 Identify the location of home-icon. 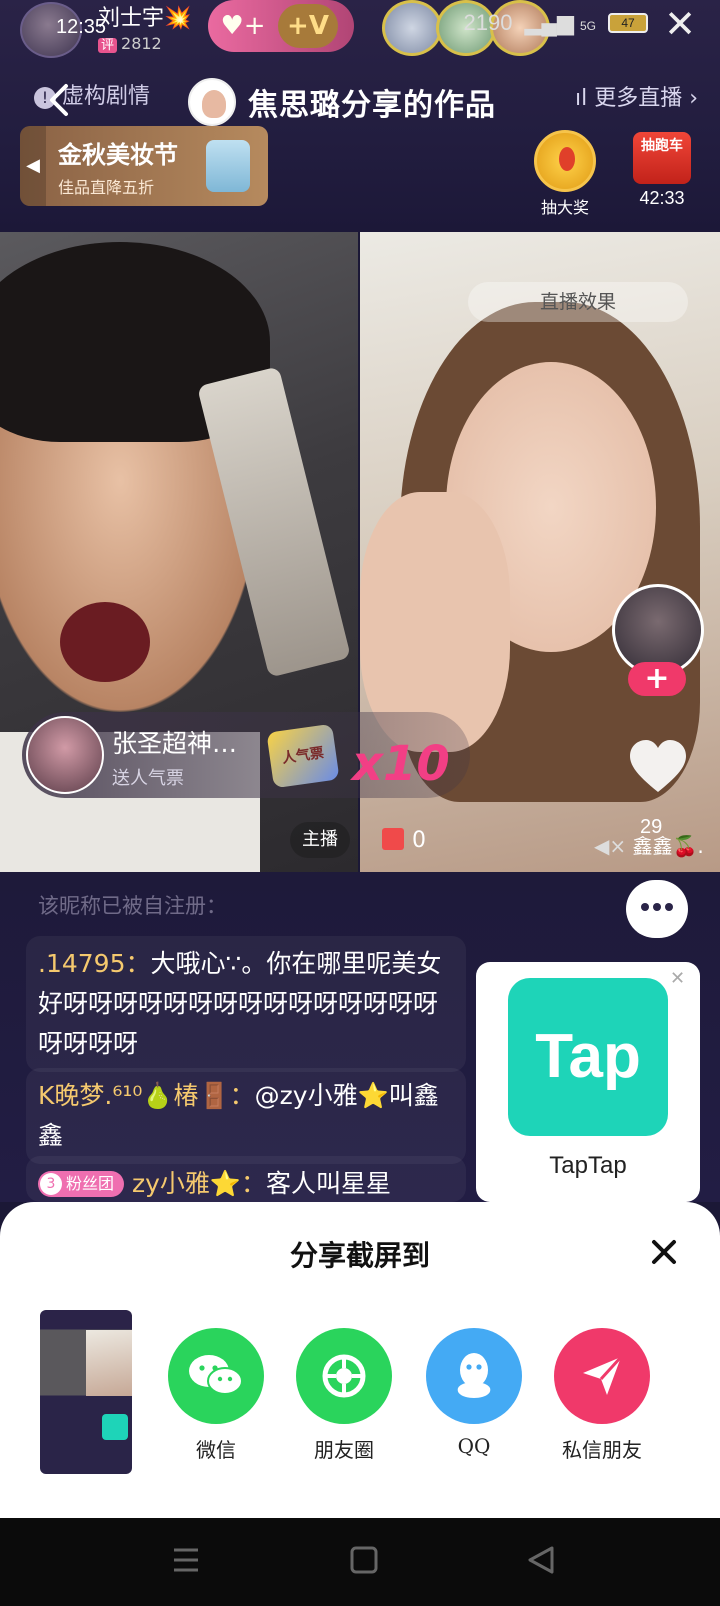
(364, 1560).